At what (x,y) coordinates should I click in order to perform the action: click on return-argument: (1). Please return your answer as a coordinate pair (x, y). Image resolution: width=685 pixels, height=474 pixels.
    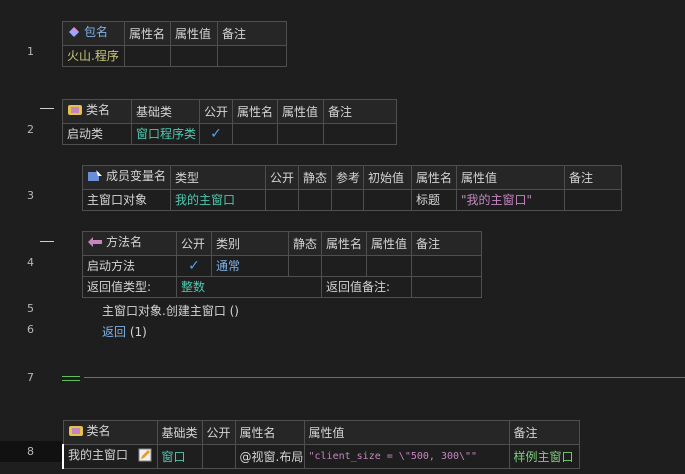
    Looking at the image, I should click on (136, 332).